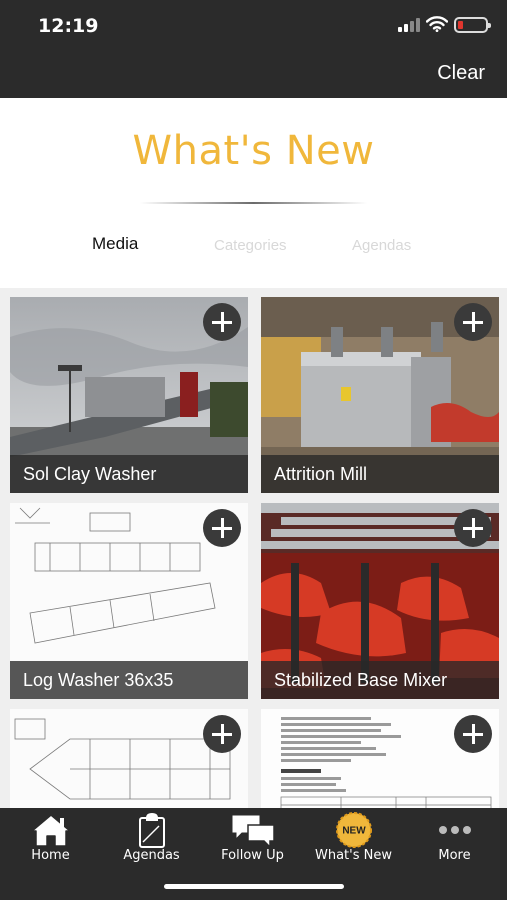 This screenshot has height=900, width=507. I want to click on battery-icon, so click(472, 25).